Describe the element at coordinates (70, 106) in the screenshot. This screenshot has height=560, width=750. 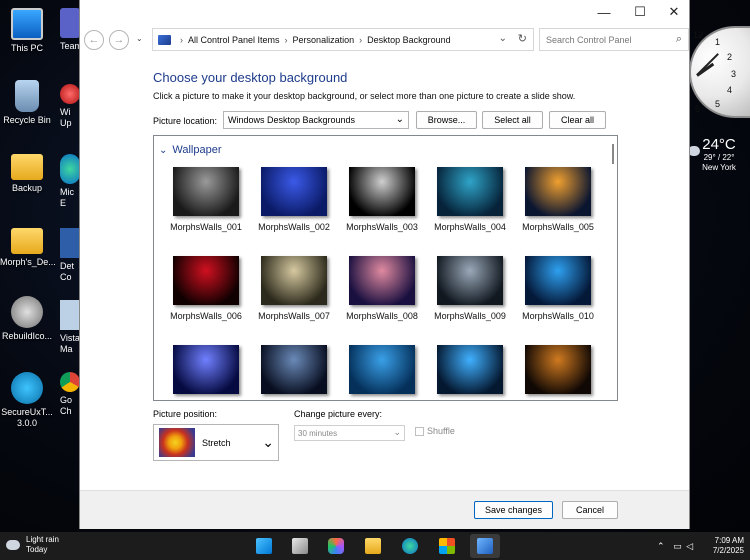
I see `desktop-icon-partial: Wi Up` at that location.